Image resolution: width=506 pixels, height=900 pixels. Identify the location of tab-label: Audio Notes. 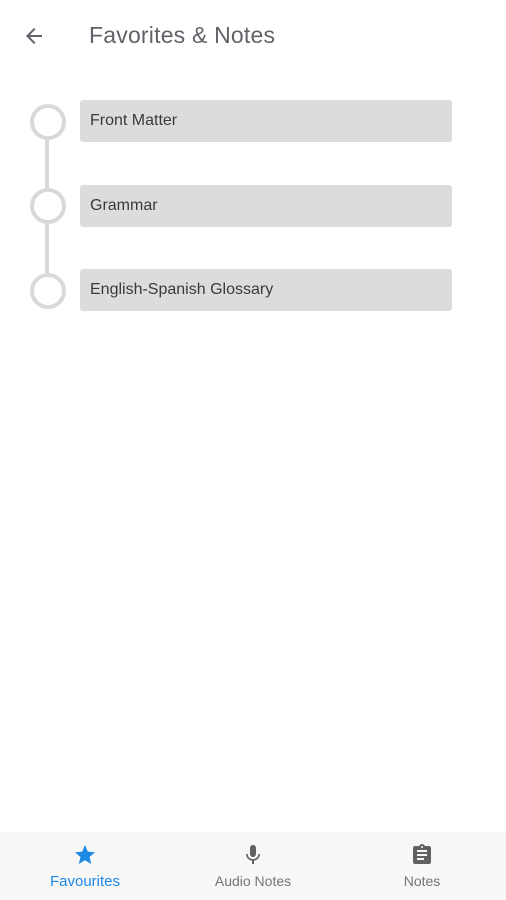
(253, 881).